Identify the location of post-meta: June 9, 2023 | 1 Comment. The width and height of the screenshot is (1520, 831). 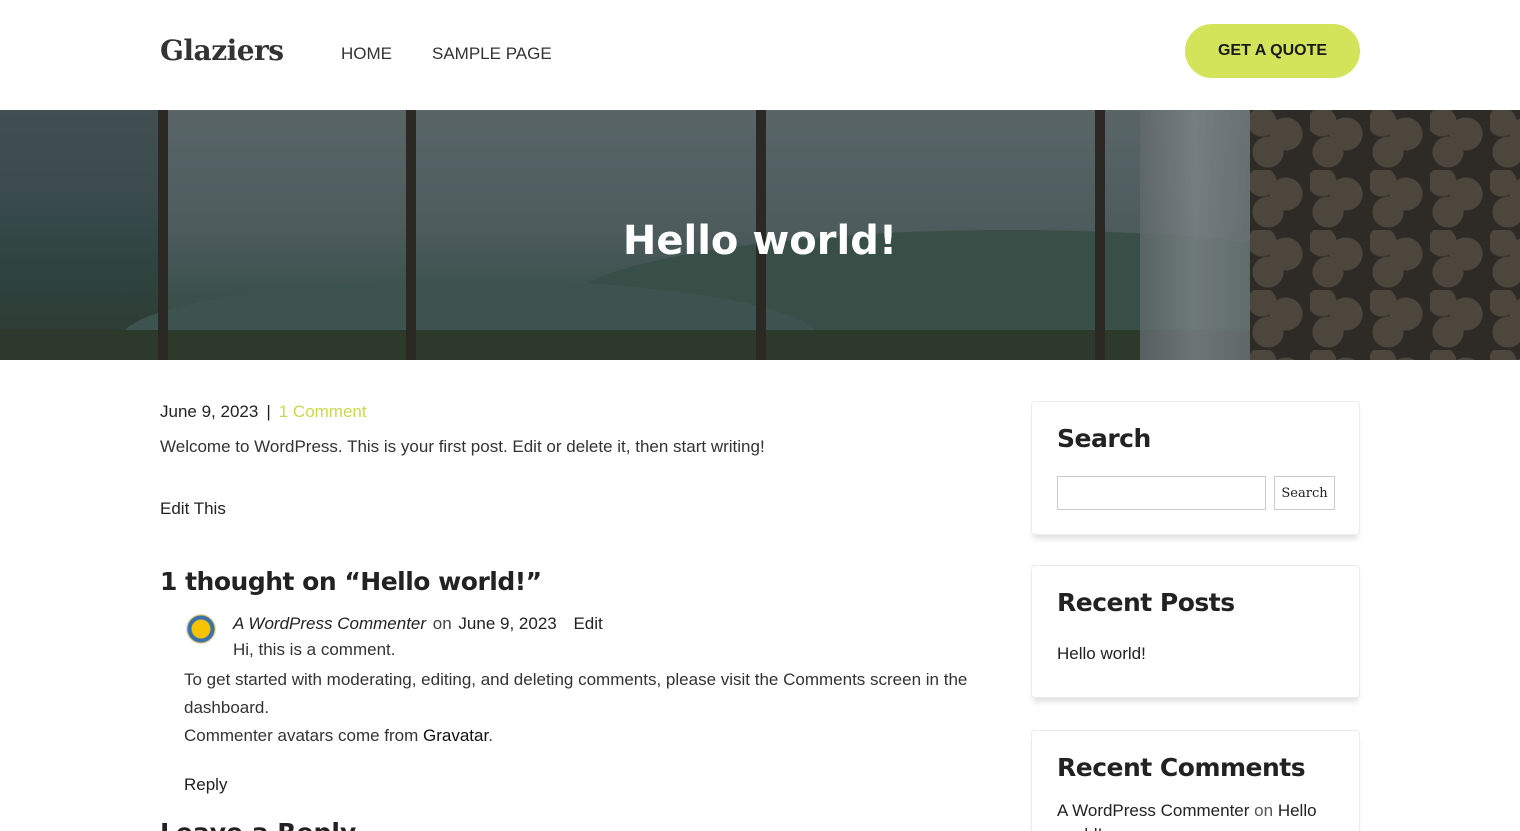
(263, 412).